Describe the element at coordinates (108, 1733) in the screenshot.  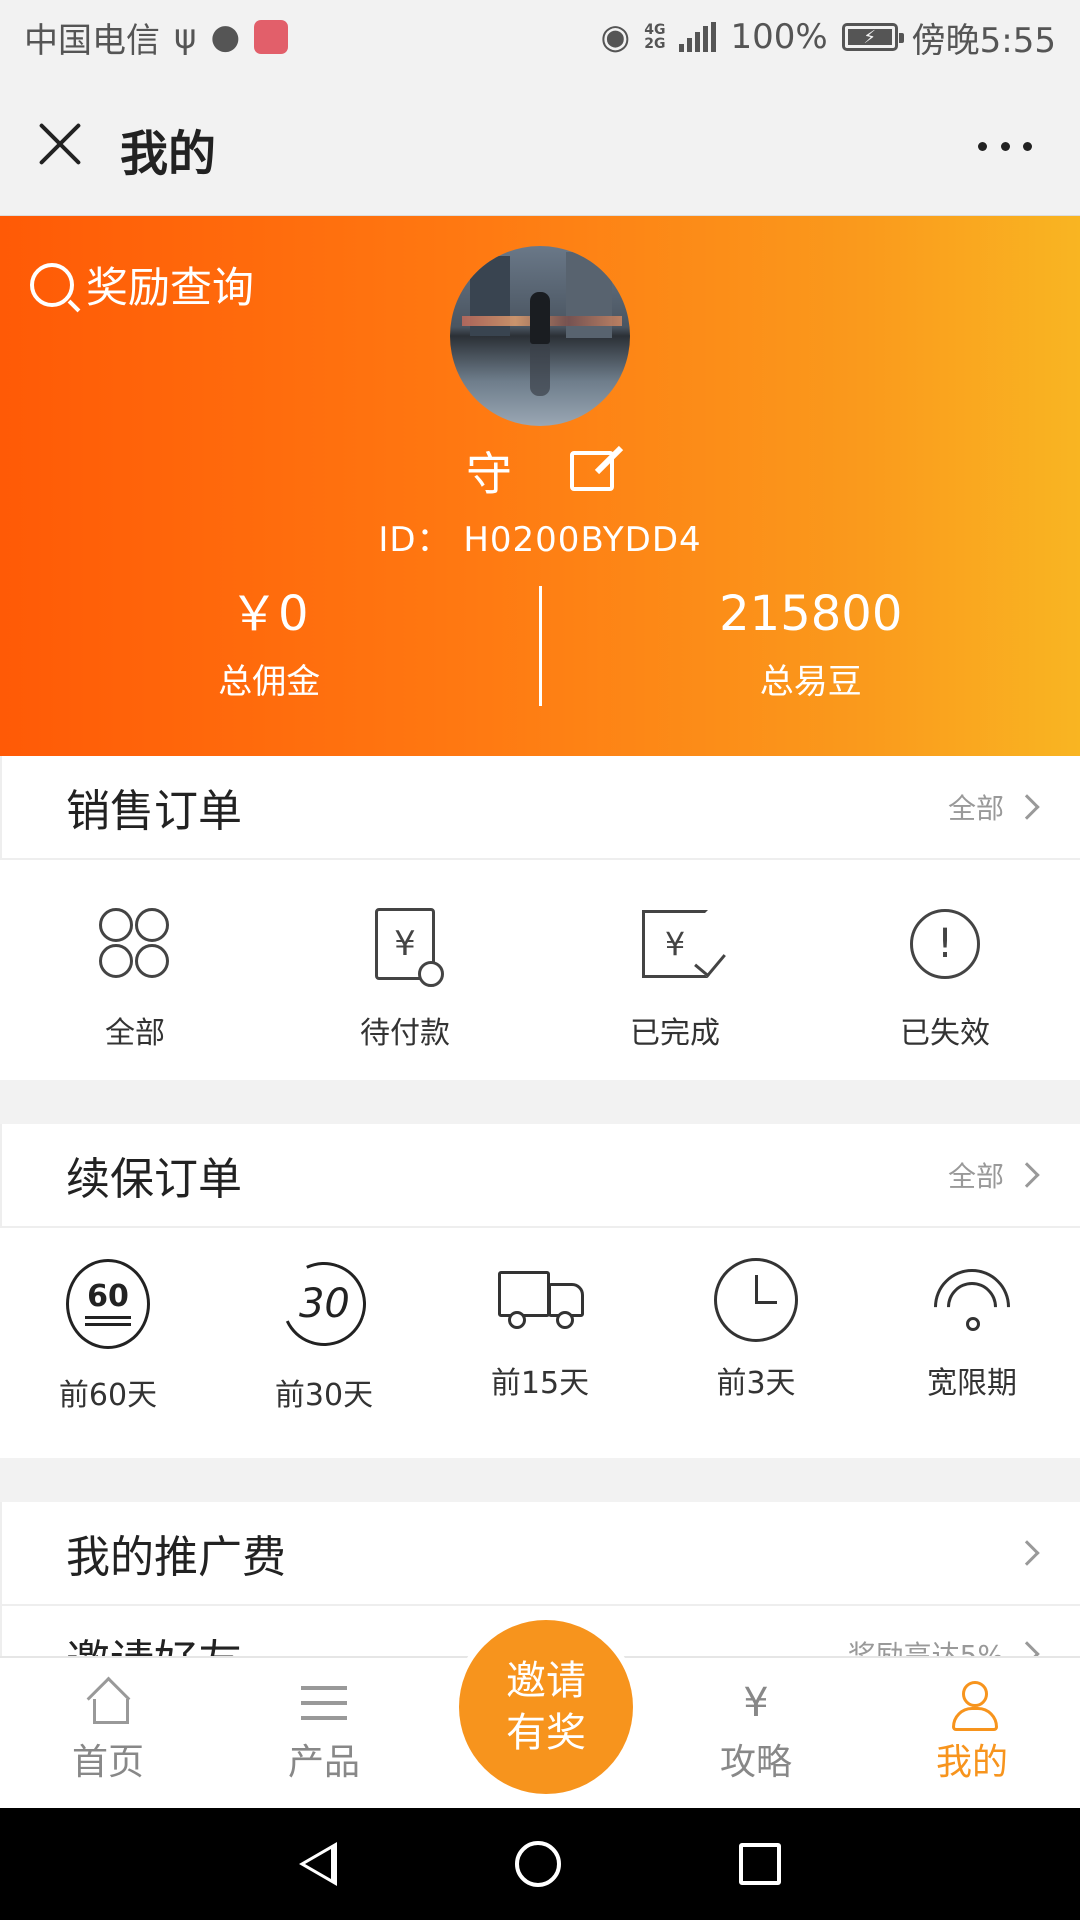
I see `tab-home: 首页` at that location.